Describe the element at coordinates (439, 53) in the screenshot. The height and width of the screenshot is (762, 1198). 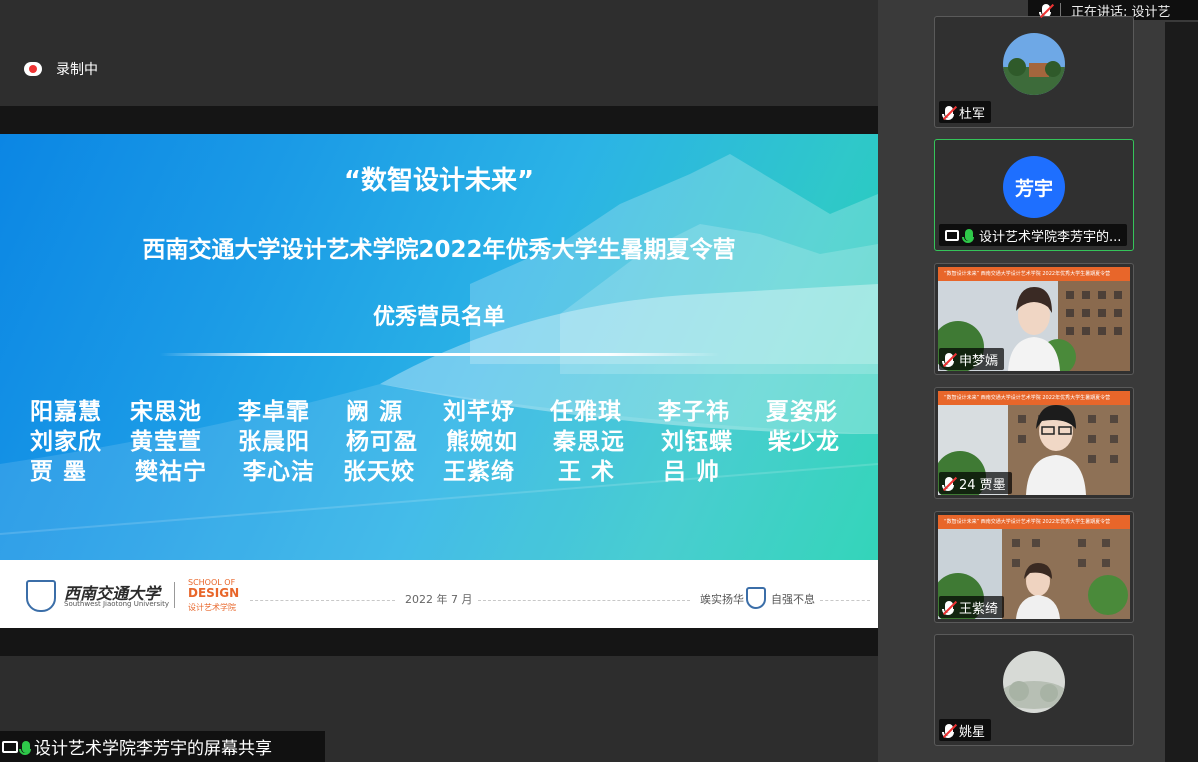
I see `meeting-top-bar: 录制中` at that location.